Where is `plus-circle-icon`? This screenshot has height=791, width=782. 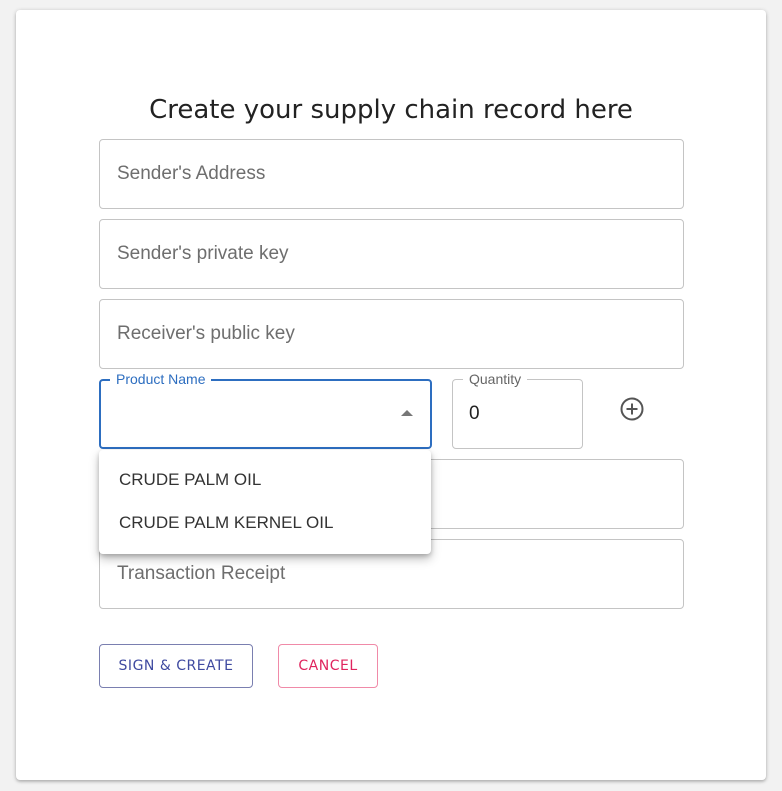 plus-circle-icon is located at coordinates (632, 409).